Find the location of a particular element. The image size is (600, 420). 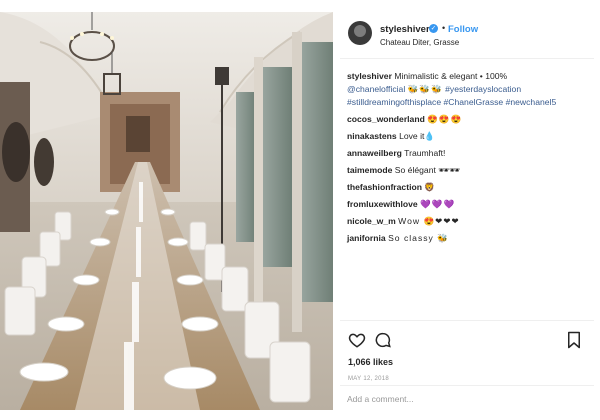

comment-username: ninakastens is located at coordinates (372, 136).